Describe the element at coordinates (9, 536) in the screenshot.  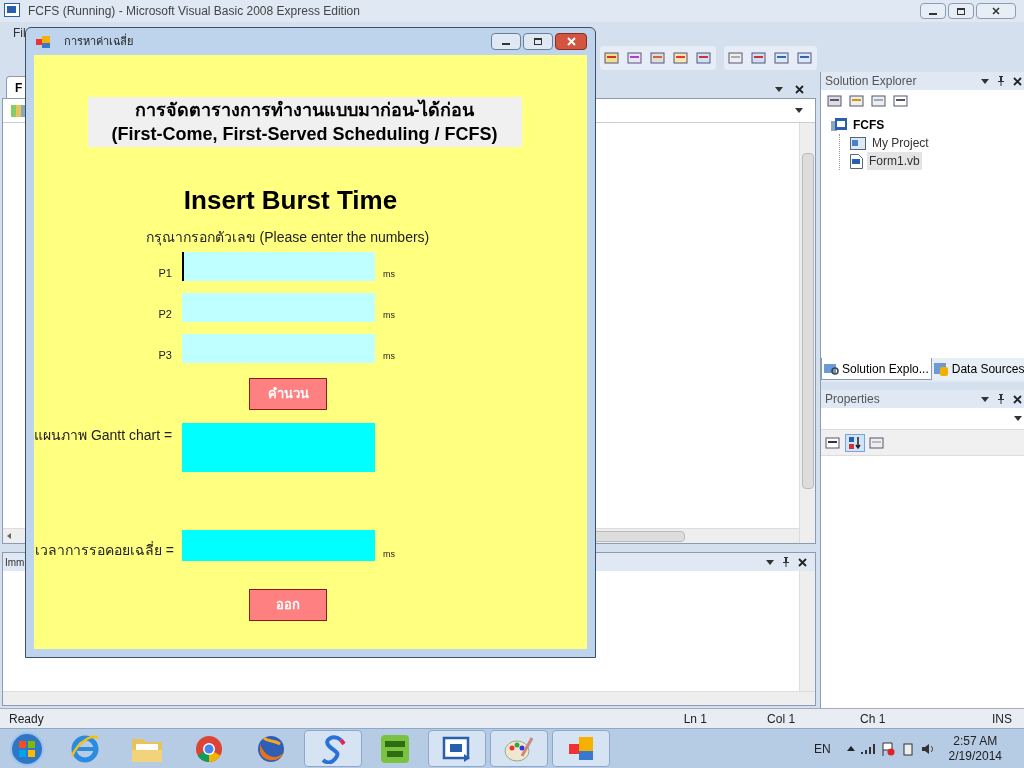
I see `scroll-left-icon` at that location.